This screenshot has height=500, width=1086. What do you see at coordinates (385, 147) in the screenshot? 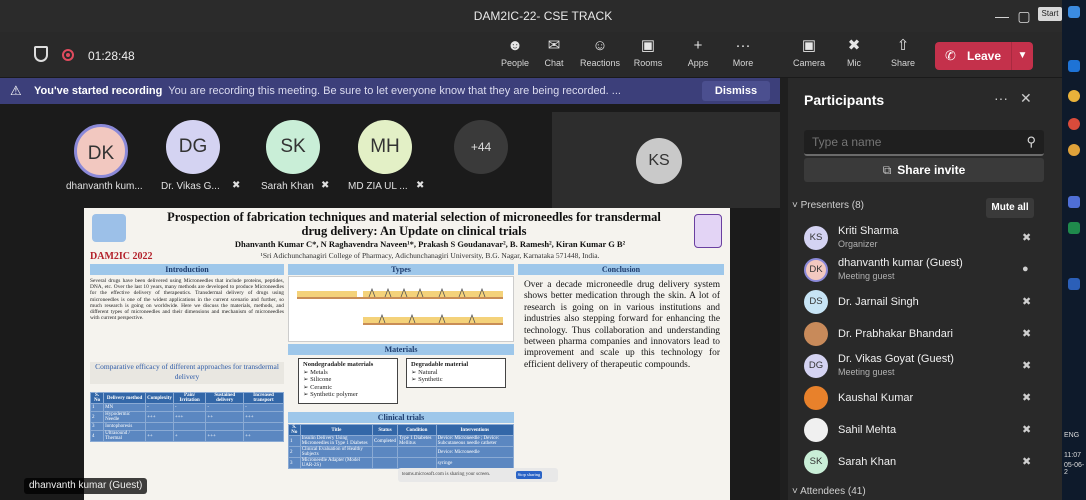
I see `avatar: MH` at bounding box center [385, 147].